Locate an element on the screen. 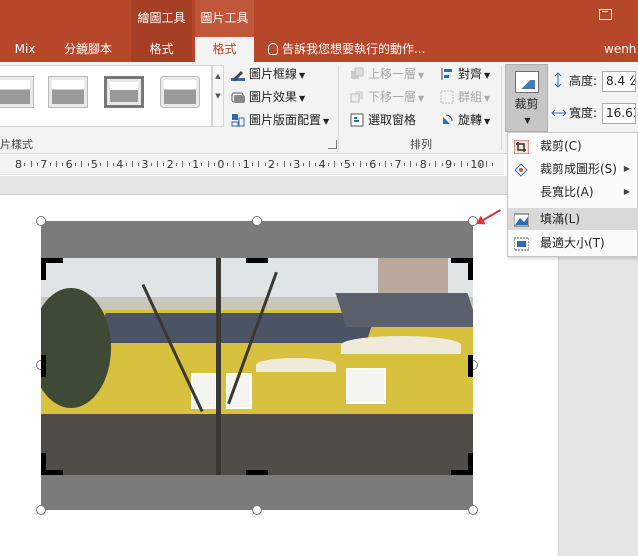 Image resolution: width=638 pixels, height=556 pixels. tab-mix: Mix is located at coordinates (25, 49).